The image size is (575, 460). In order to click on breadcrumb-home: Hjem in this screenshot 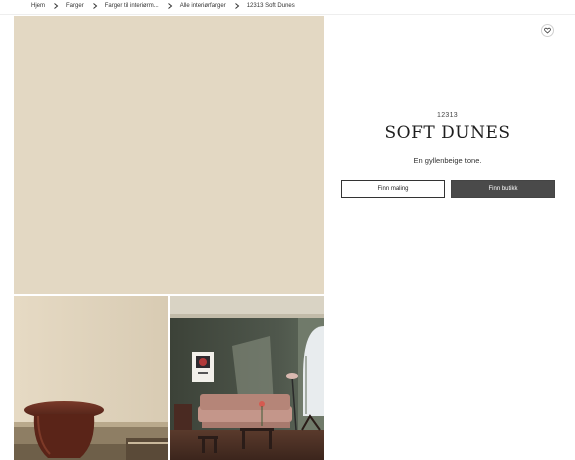, I will do `click(38, 6)`.